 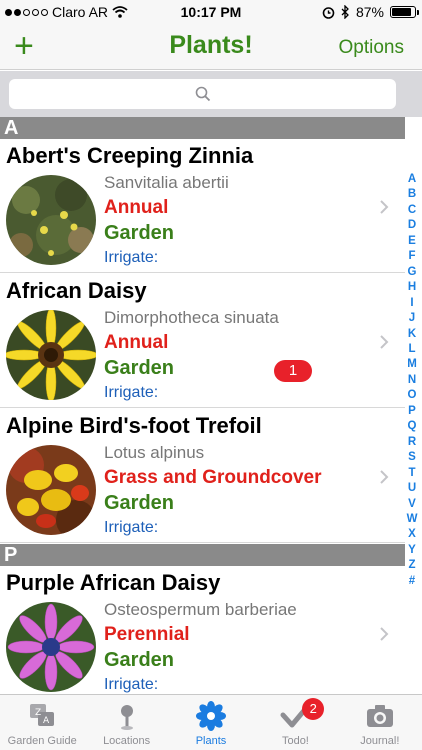 I want to click on plant-scientific-name: Osteospermum barberiae, so click(x=200, y=609).